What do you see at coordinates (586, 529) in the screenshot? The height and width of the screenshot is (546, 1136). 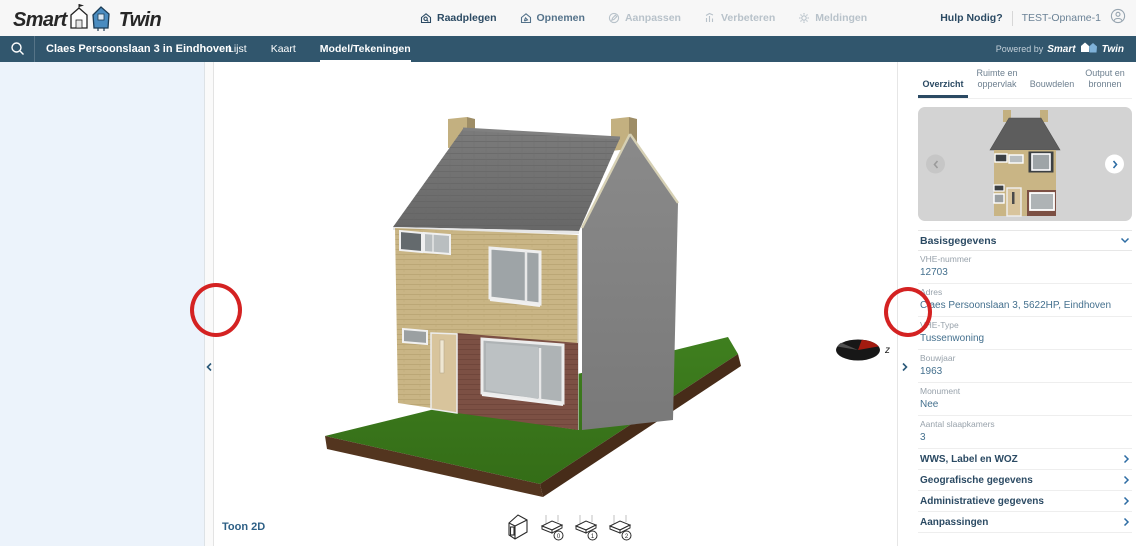 I see `floor-1-button: 1` at bounding box center [586, 529].